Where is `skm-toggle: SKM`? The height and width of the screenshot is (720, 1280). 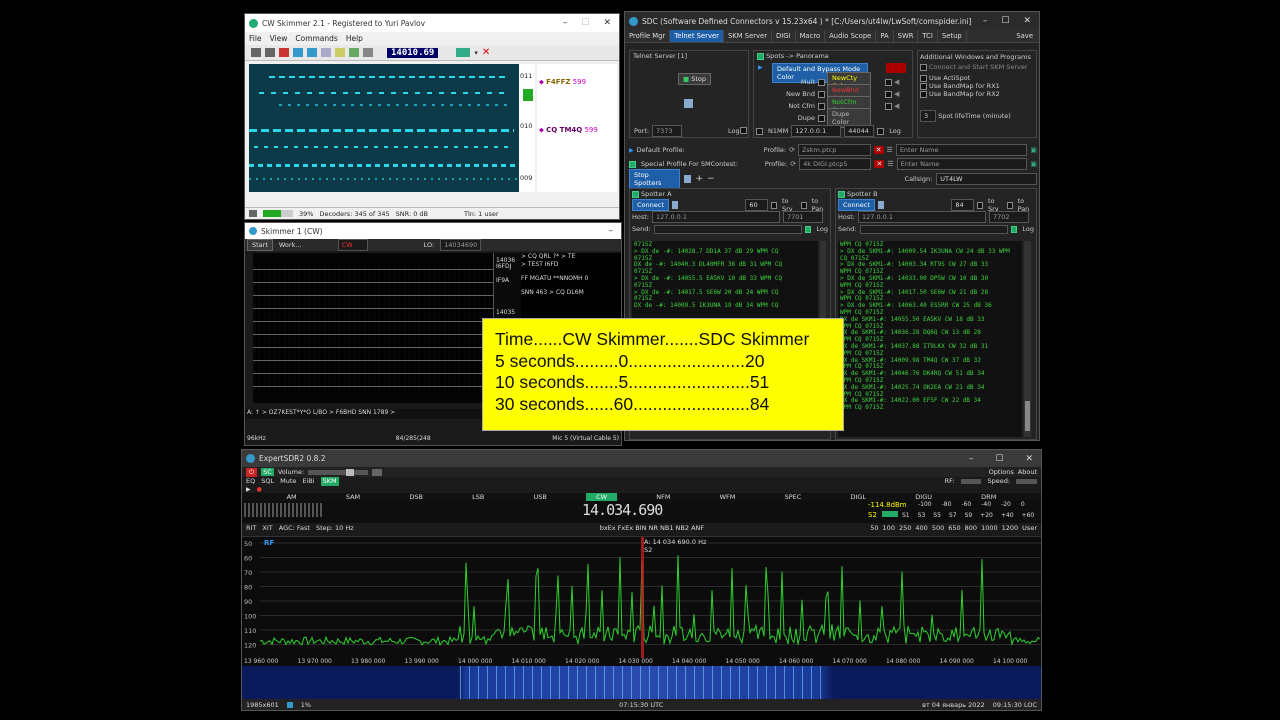
skm-toggle: SKM is located at coordinates (329, 481).